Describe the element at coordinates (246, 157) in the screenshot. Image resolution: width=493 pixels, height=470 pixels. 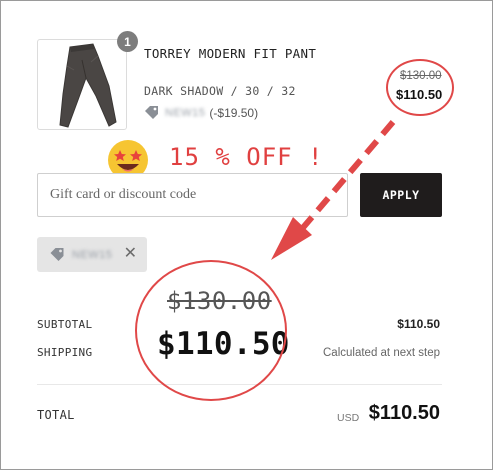
I see `promo-text: 15 % OFF !` at that location.